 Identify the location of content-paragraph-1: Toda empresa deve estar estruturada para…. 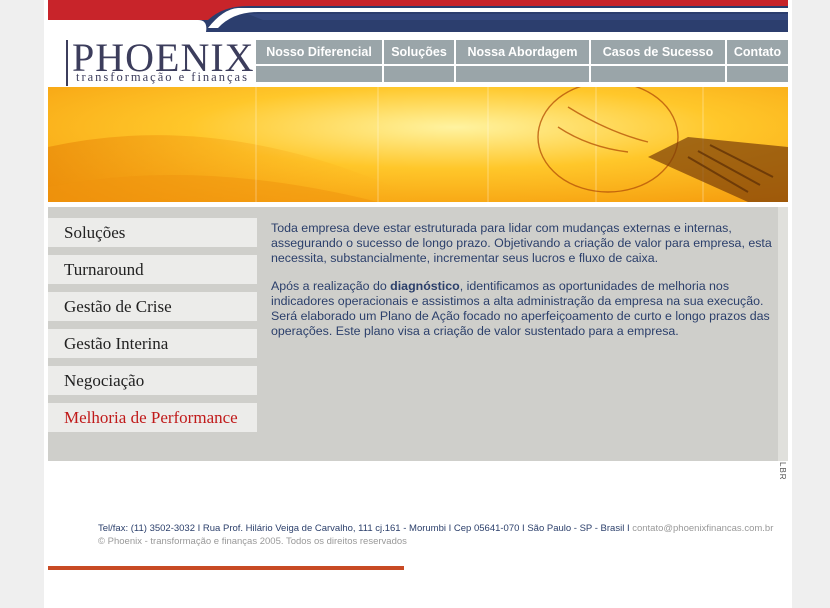
(521, 243).